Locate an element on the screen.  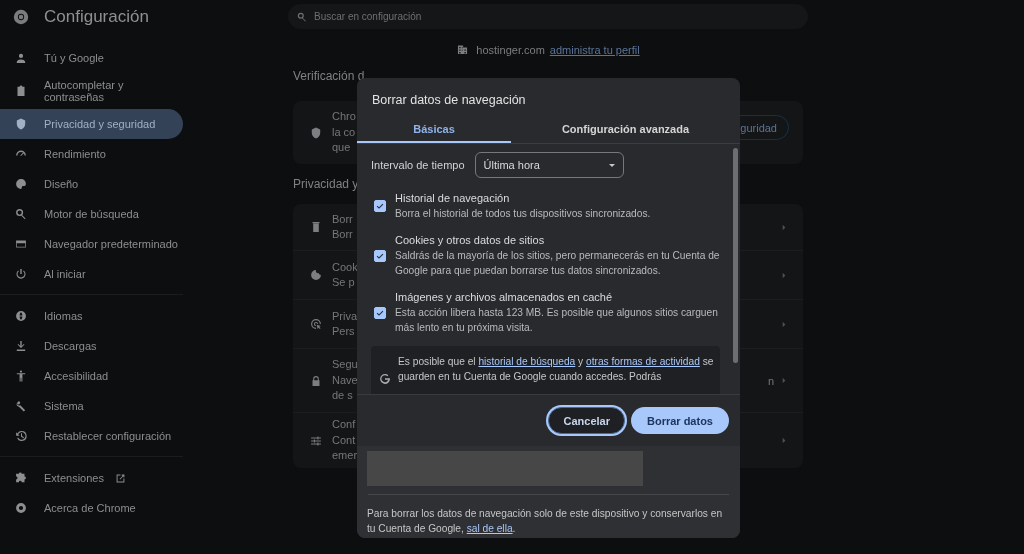
option-title: Cookies y otros datos de sitios is located at coordinates (470, 240).